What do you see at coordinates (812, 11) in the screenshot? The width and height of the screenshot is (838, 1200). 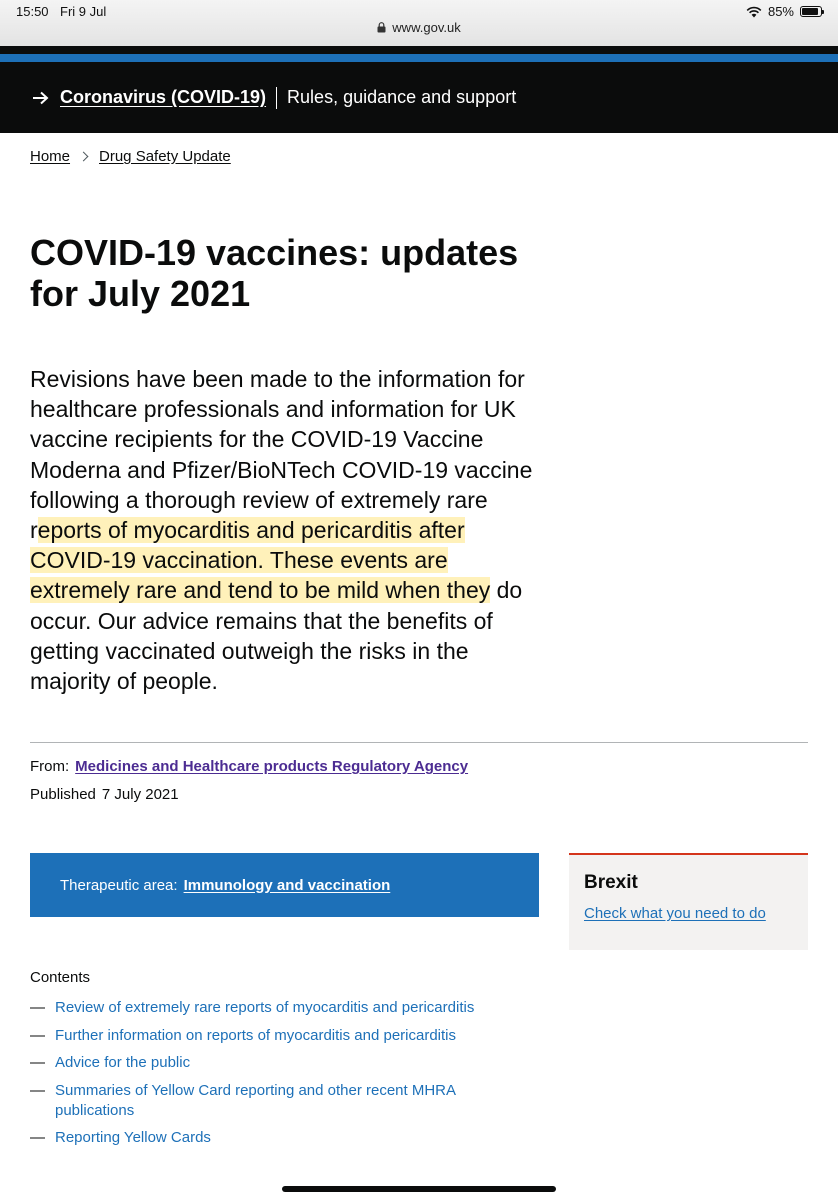 I see `battery-icon` at bounding box center [812, 11].